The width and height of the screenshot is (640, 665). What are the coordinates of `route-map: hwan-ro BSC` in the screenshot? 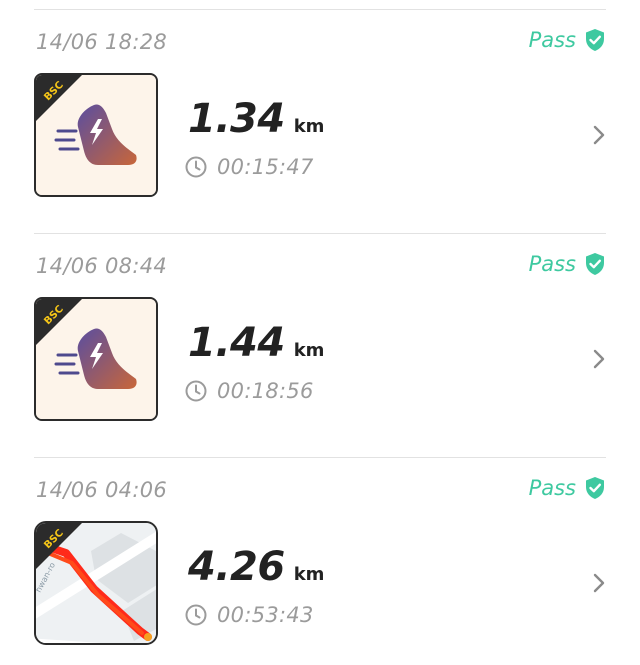 It's located at (96, 583).